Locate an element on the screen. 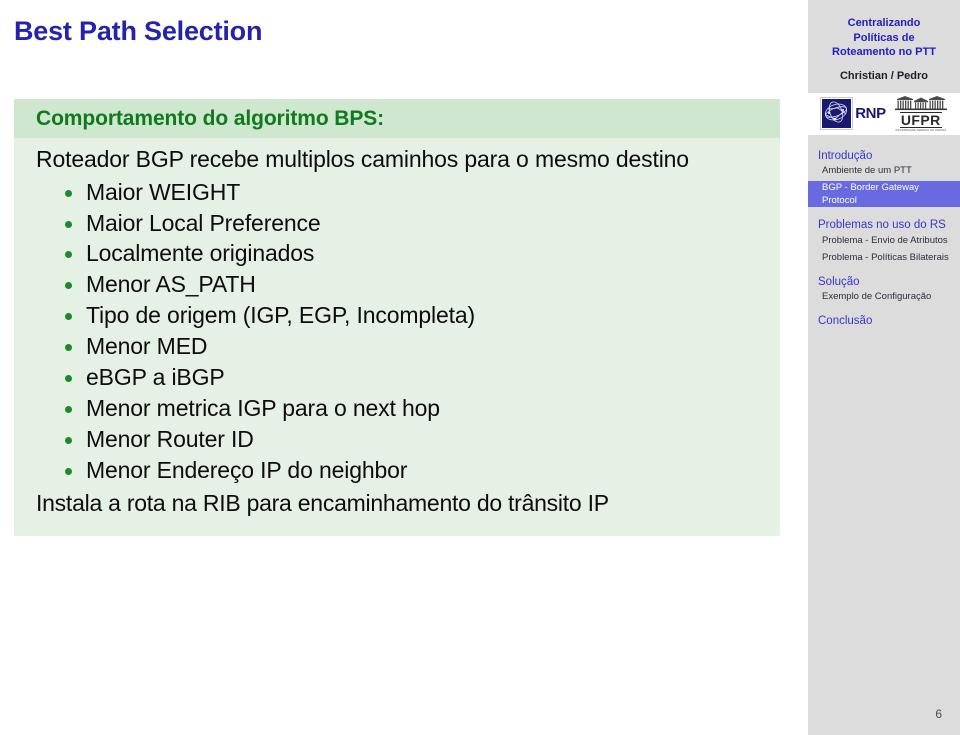  list-item: Menor Endereço IP do neighbor is located at coordinates (397, 470).